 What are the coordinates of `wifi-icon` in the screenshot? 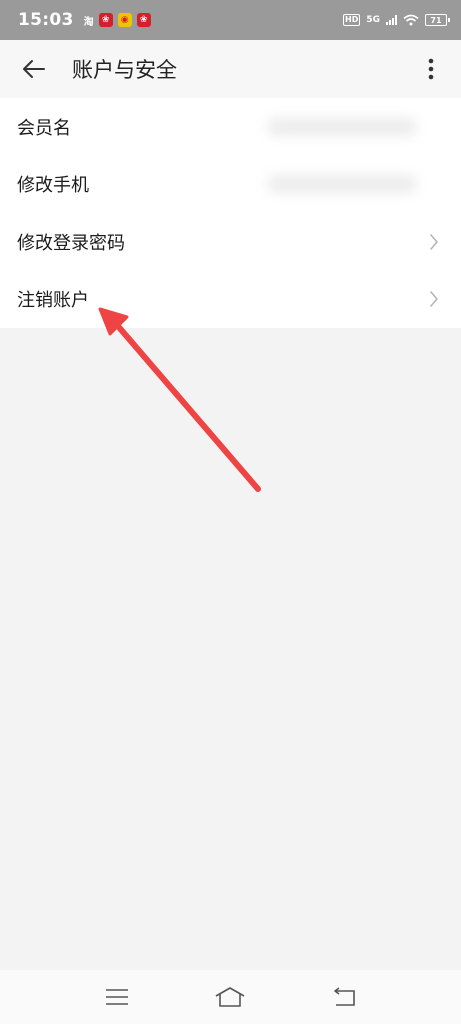 It's located at (411, 20).